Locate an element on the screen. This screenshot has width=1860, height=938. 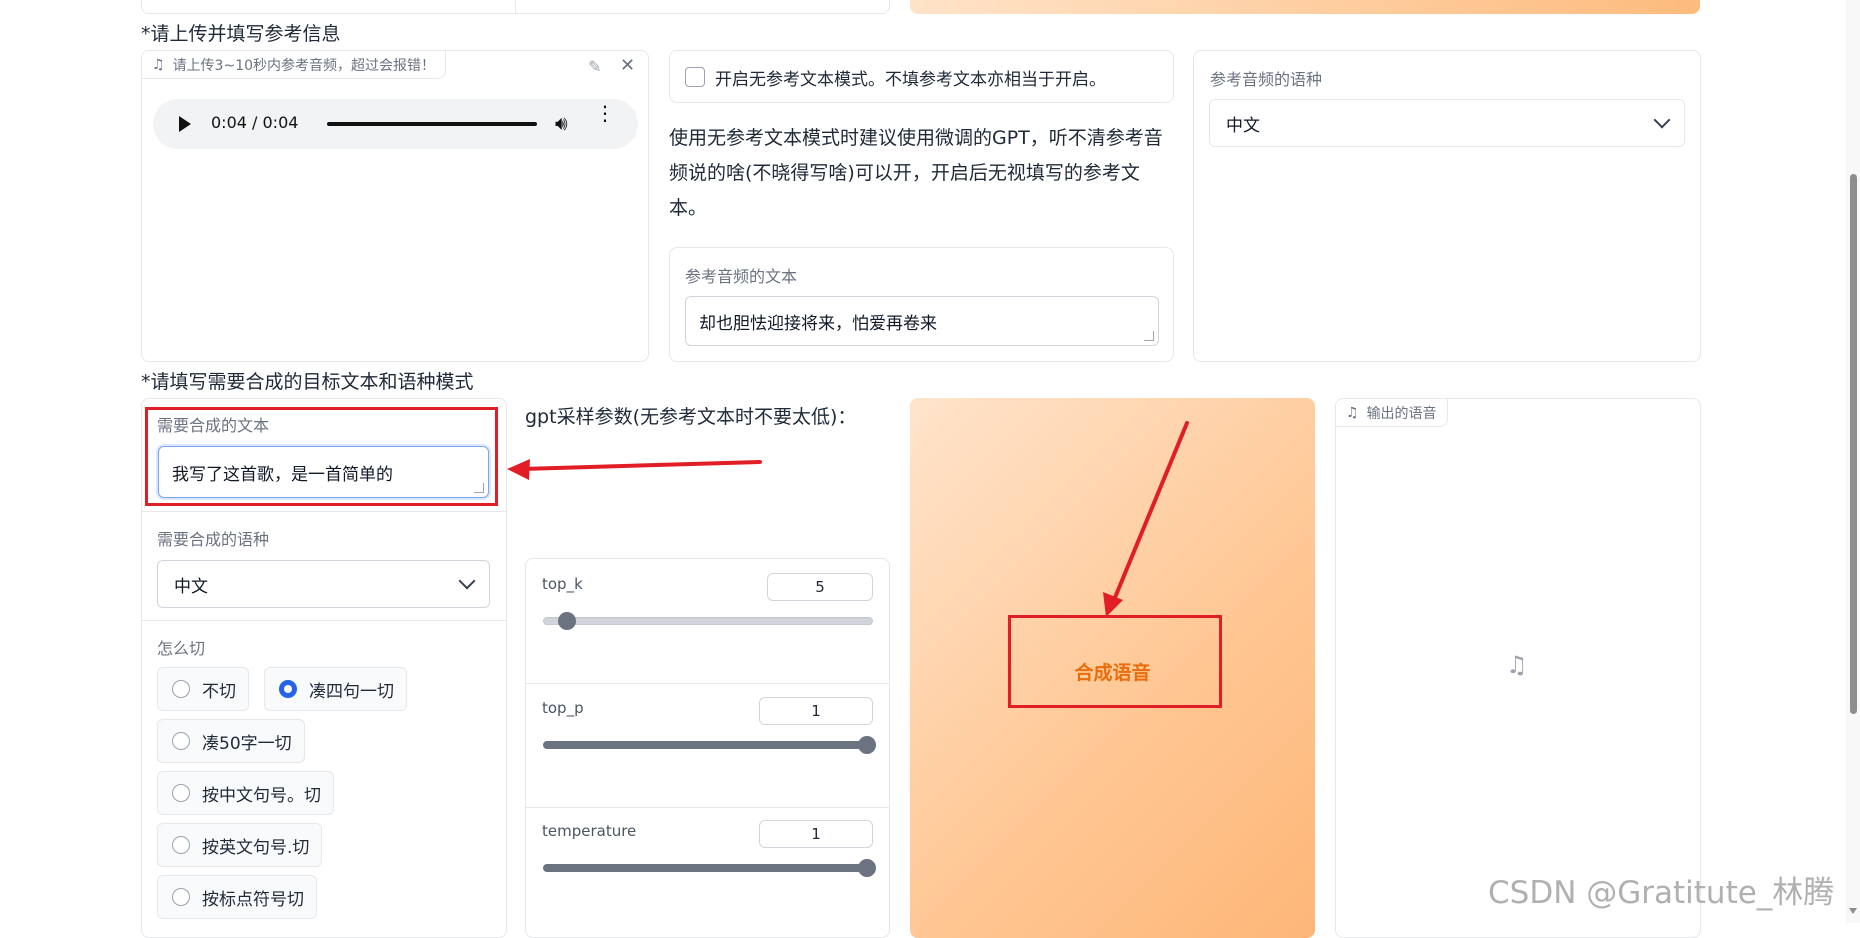
ref-lang-label: 参考音频的语种 is located at coordinates (1266, 79).